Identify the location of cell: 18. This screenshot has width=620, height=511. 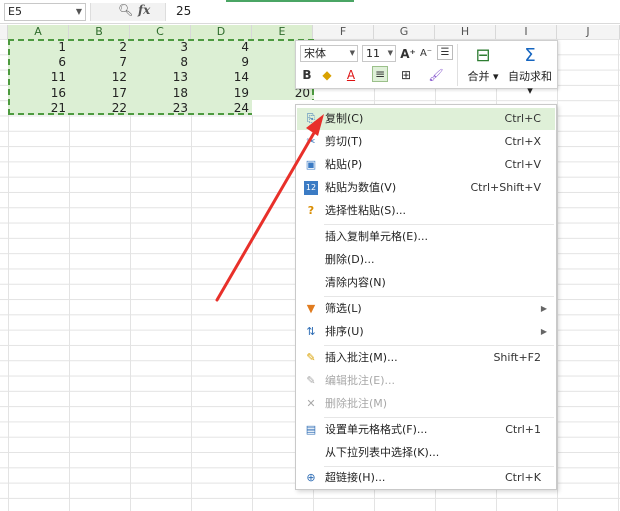
(160, 93).